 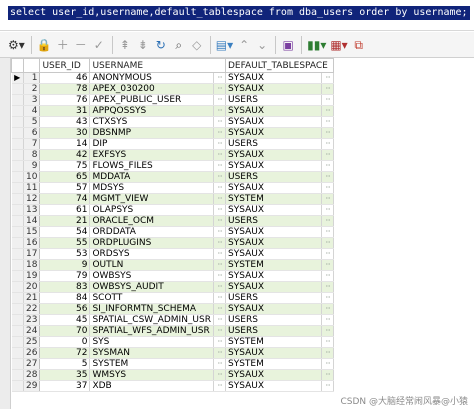 I want to click on row-number: 25, so click(x=32, y=342).